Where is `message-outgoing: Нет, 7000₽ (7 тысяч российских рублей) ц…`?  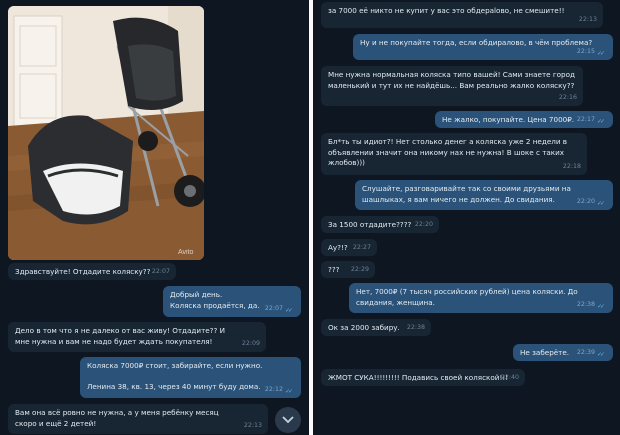
message-outgoing: Нет, 7000₽ (7 тысяч российских рублей) ц… is located at coordinates (481, 298).